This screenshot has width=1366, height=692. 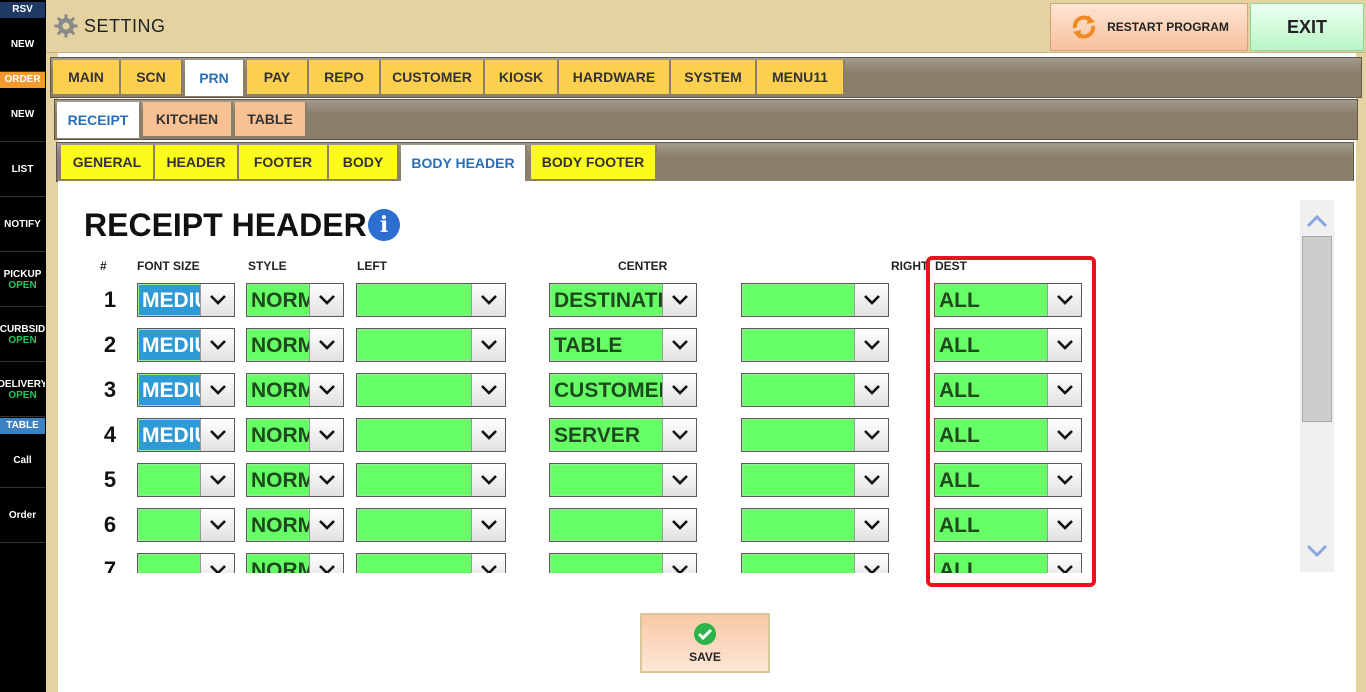 I want to click on scroll-thumb, so click(x=1317, y=329).